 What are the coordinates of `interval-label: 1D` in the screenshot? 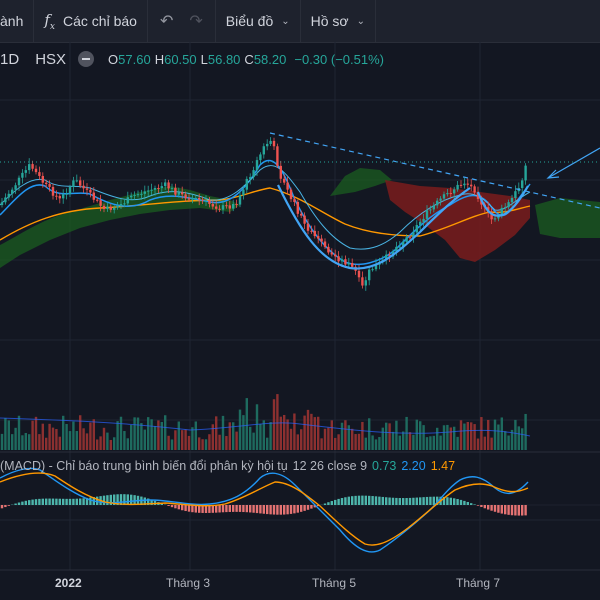 It's located at (9, 59).